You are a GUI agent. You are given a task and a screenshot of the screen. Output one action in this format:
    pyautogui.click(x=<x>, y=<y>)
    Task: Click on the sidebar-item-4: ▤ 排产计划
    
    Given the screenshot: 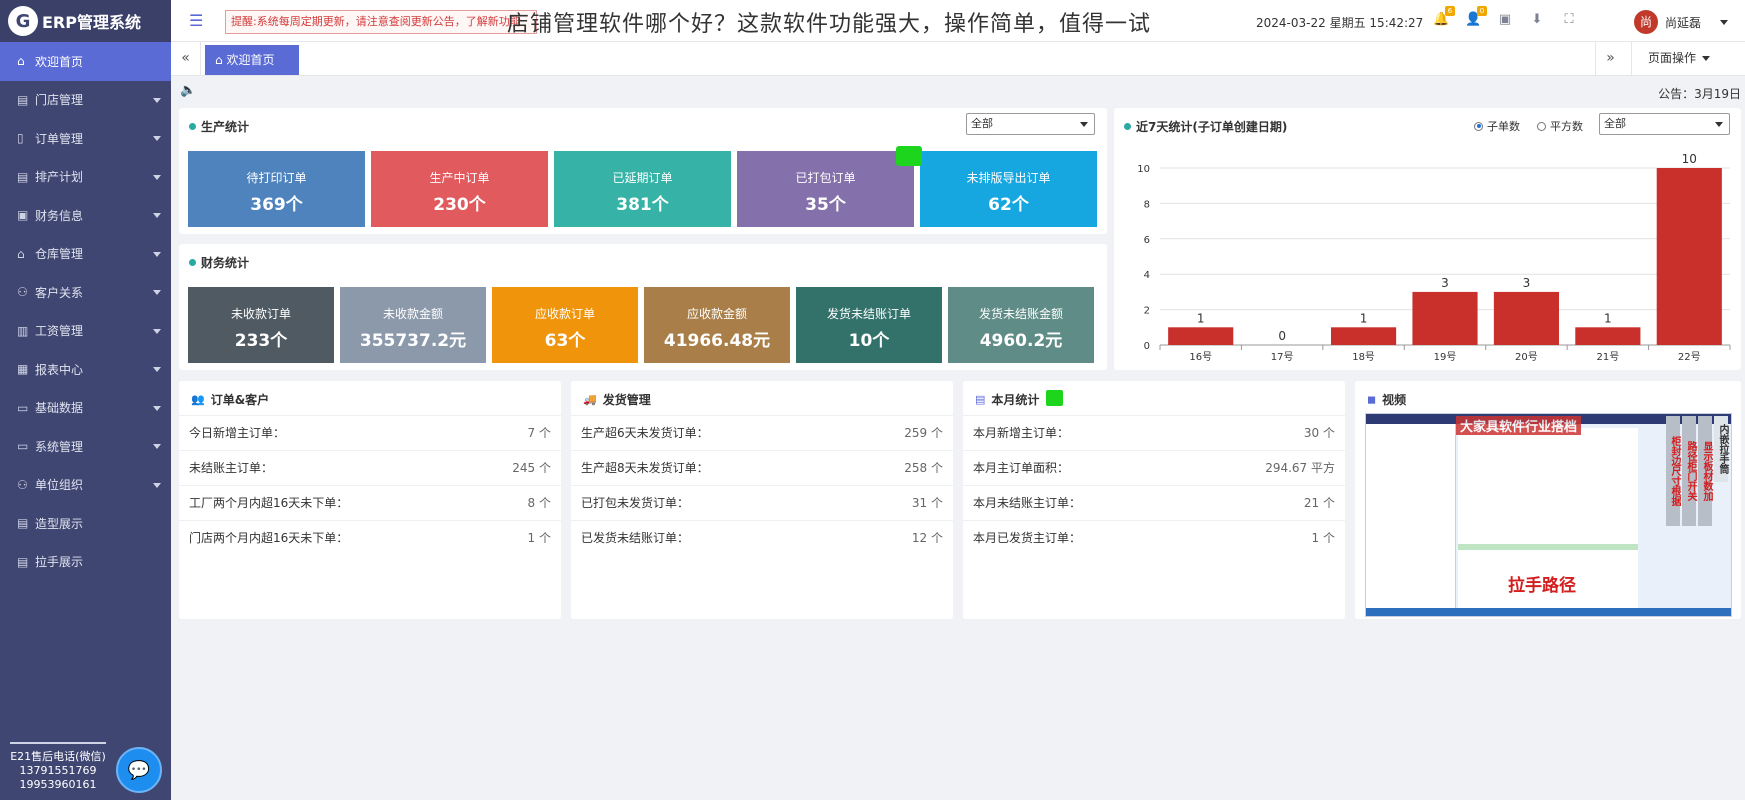 What is the action you would take?
    pyautogui.click(x=85, y=177)
    